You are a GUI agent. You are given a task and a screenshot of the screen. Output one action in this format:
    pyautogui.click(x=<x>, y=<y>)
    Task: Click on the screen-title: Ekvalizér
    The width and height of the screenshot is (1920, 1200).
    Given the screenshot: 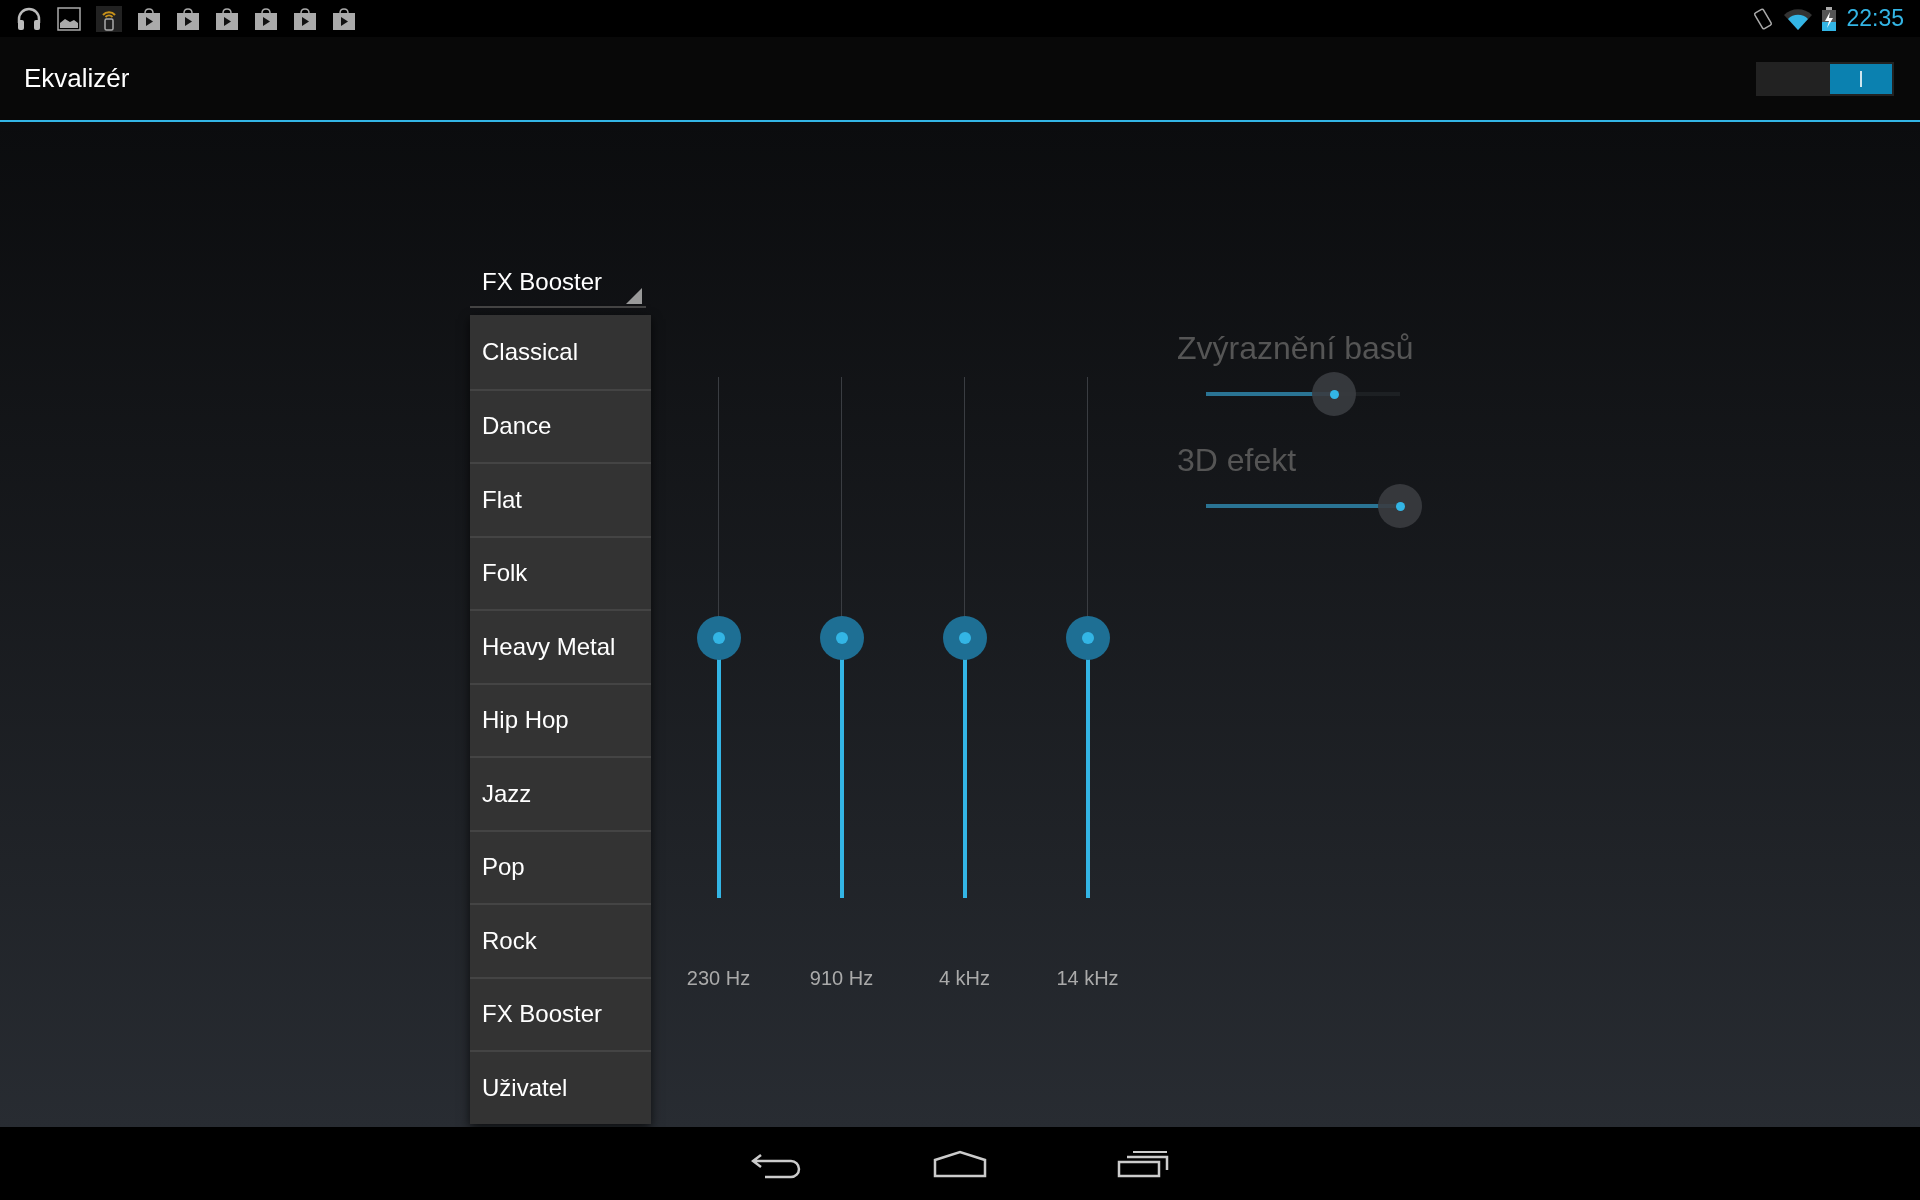 What is the action you would take?
    pyautogui.click(x=77, y=78)
    